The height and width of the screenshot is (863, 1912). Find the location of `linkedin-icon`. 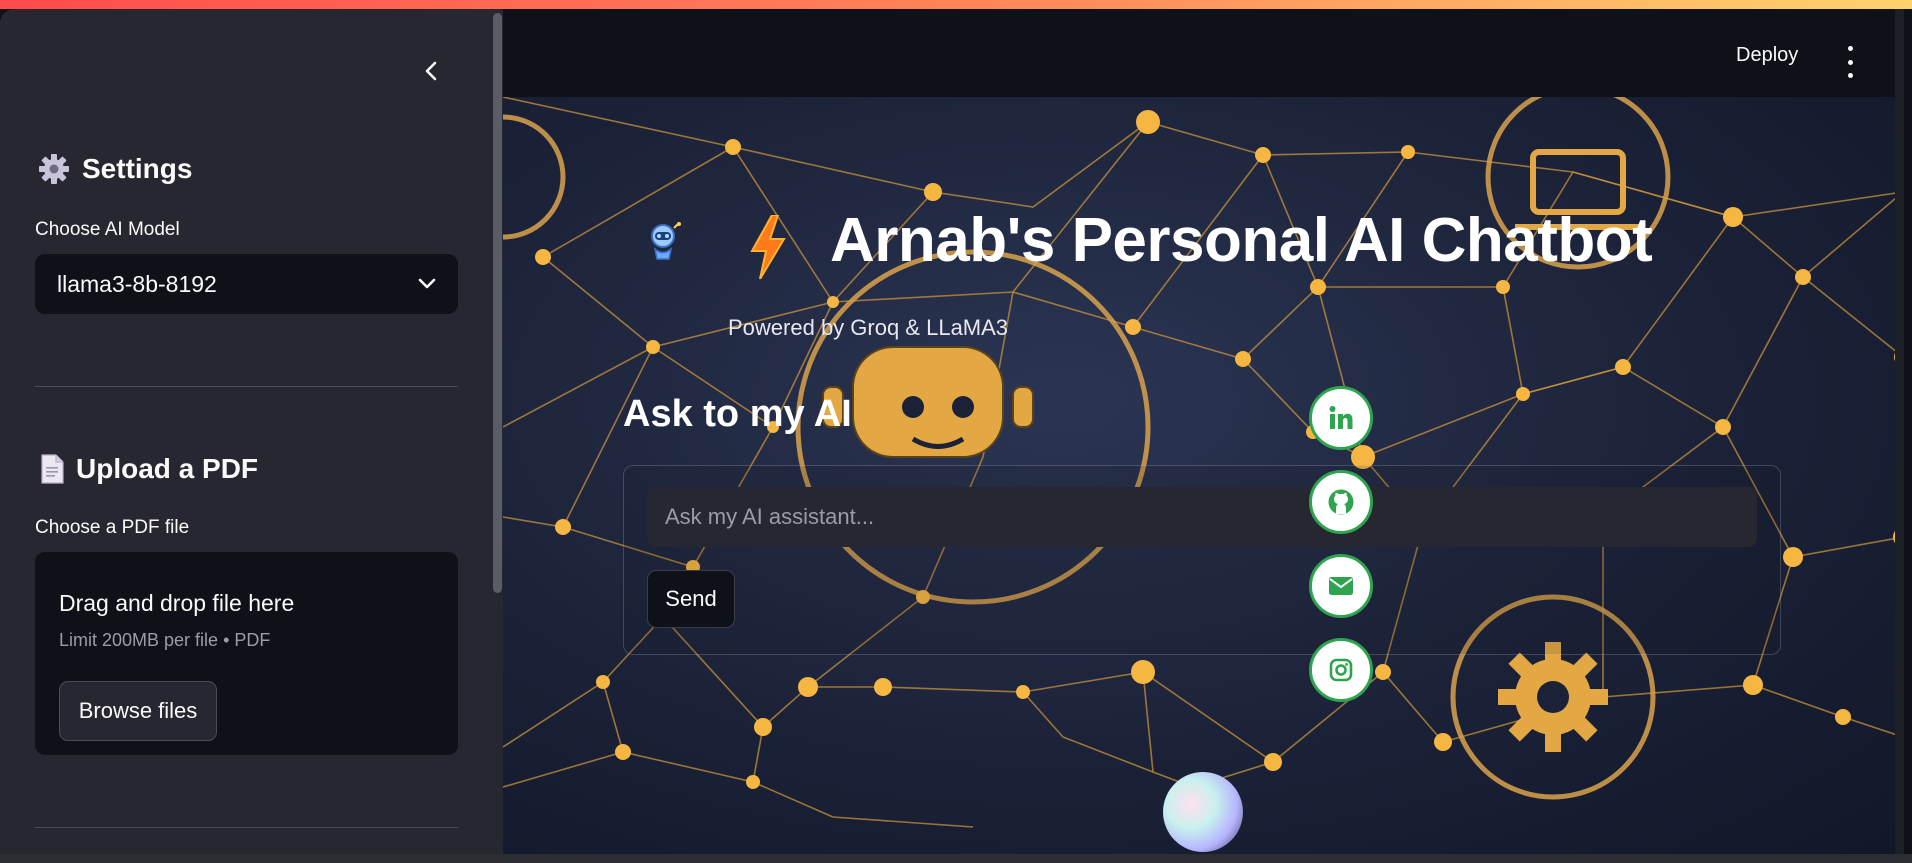

linkedin-icon is located at coordinates (1341, 417).